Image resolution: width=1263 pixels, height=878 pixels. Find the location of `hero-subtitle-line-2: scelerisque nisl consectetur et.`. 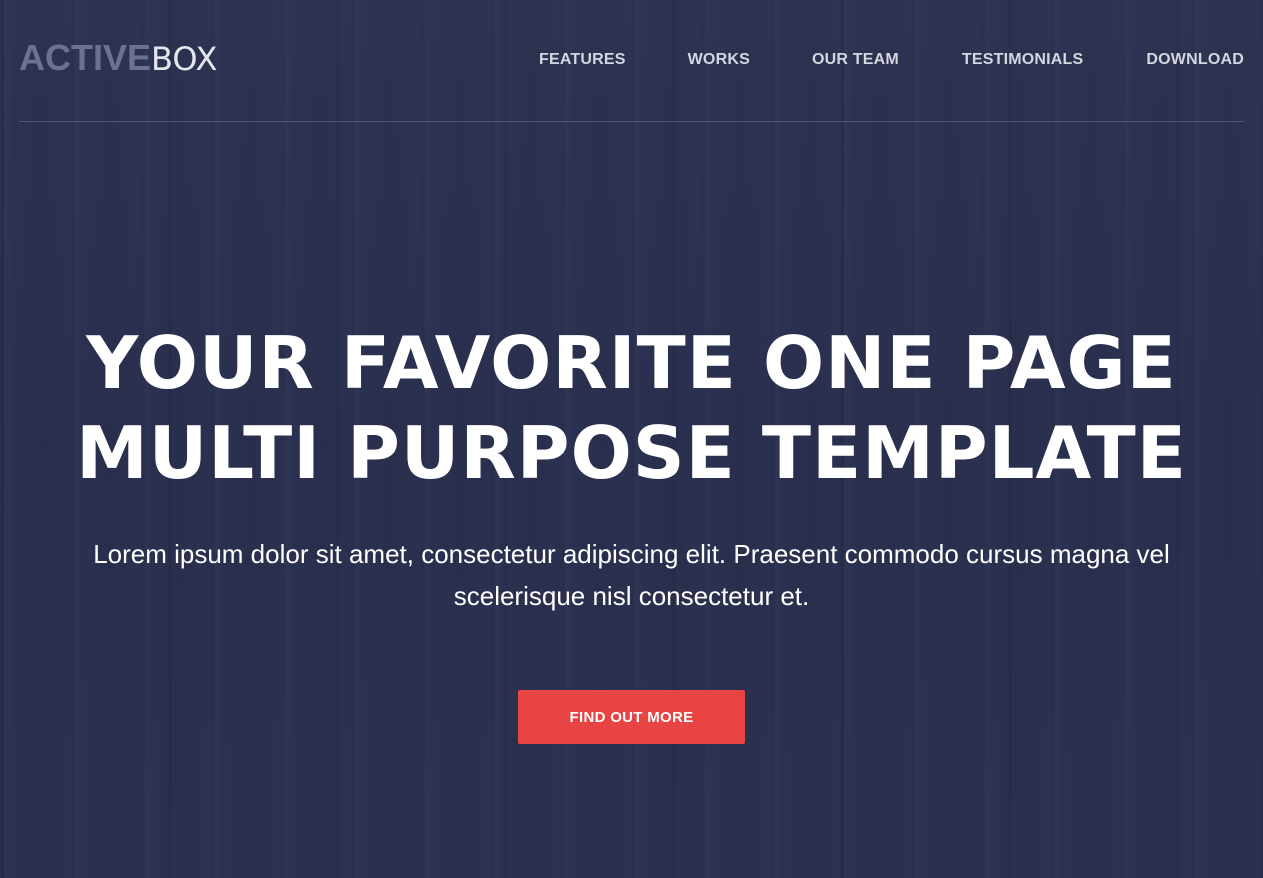

hero-subtitle-line-2: scelerisque nisl consectetur et. is located at coordinates (631, 596).